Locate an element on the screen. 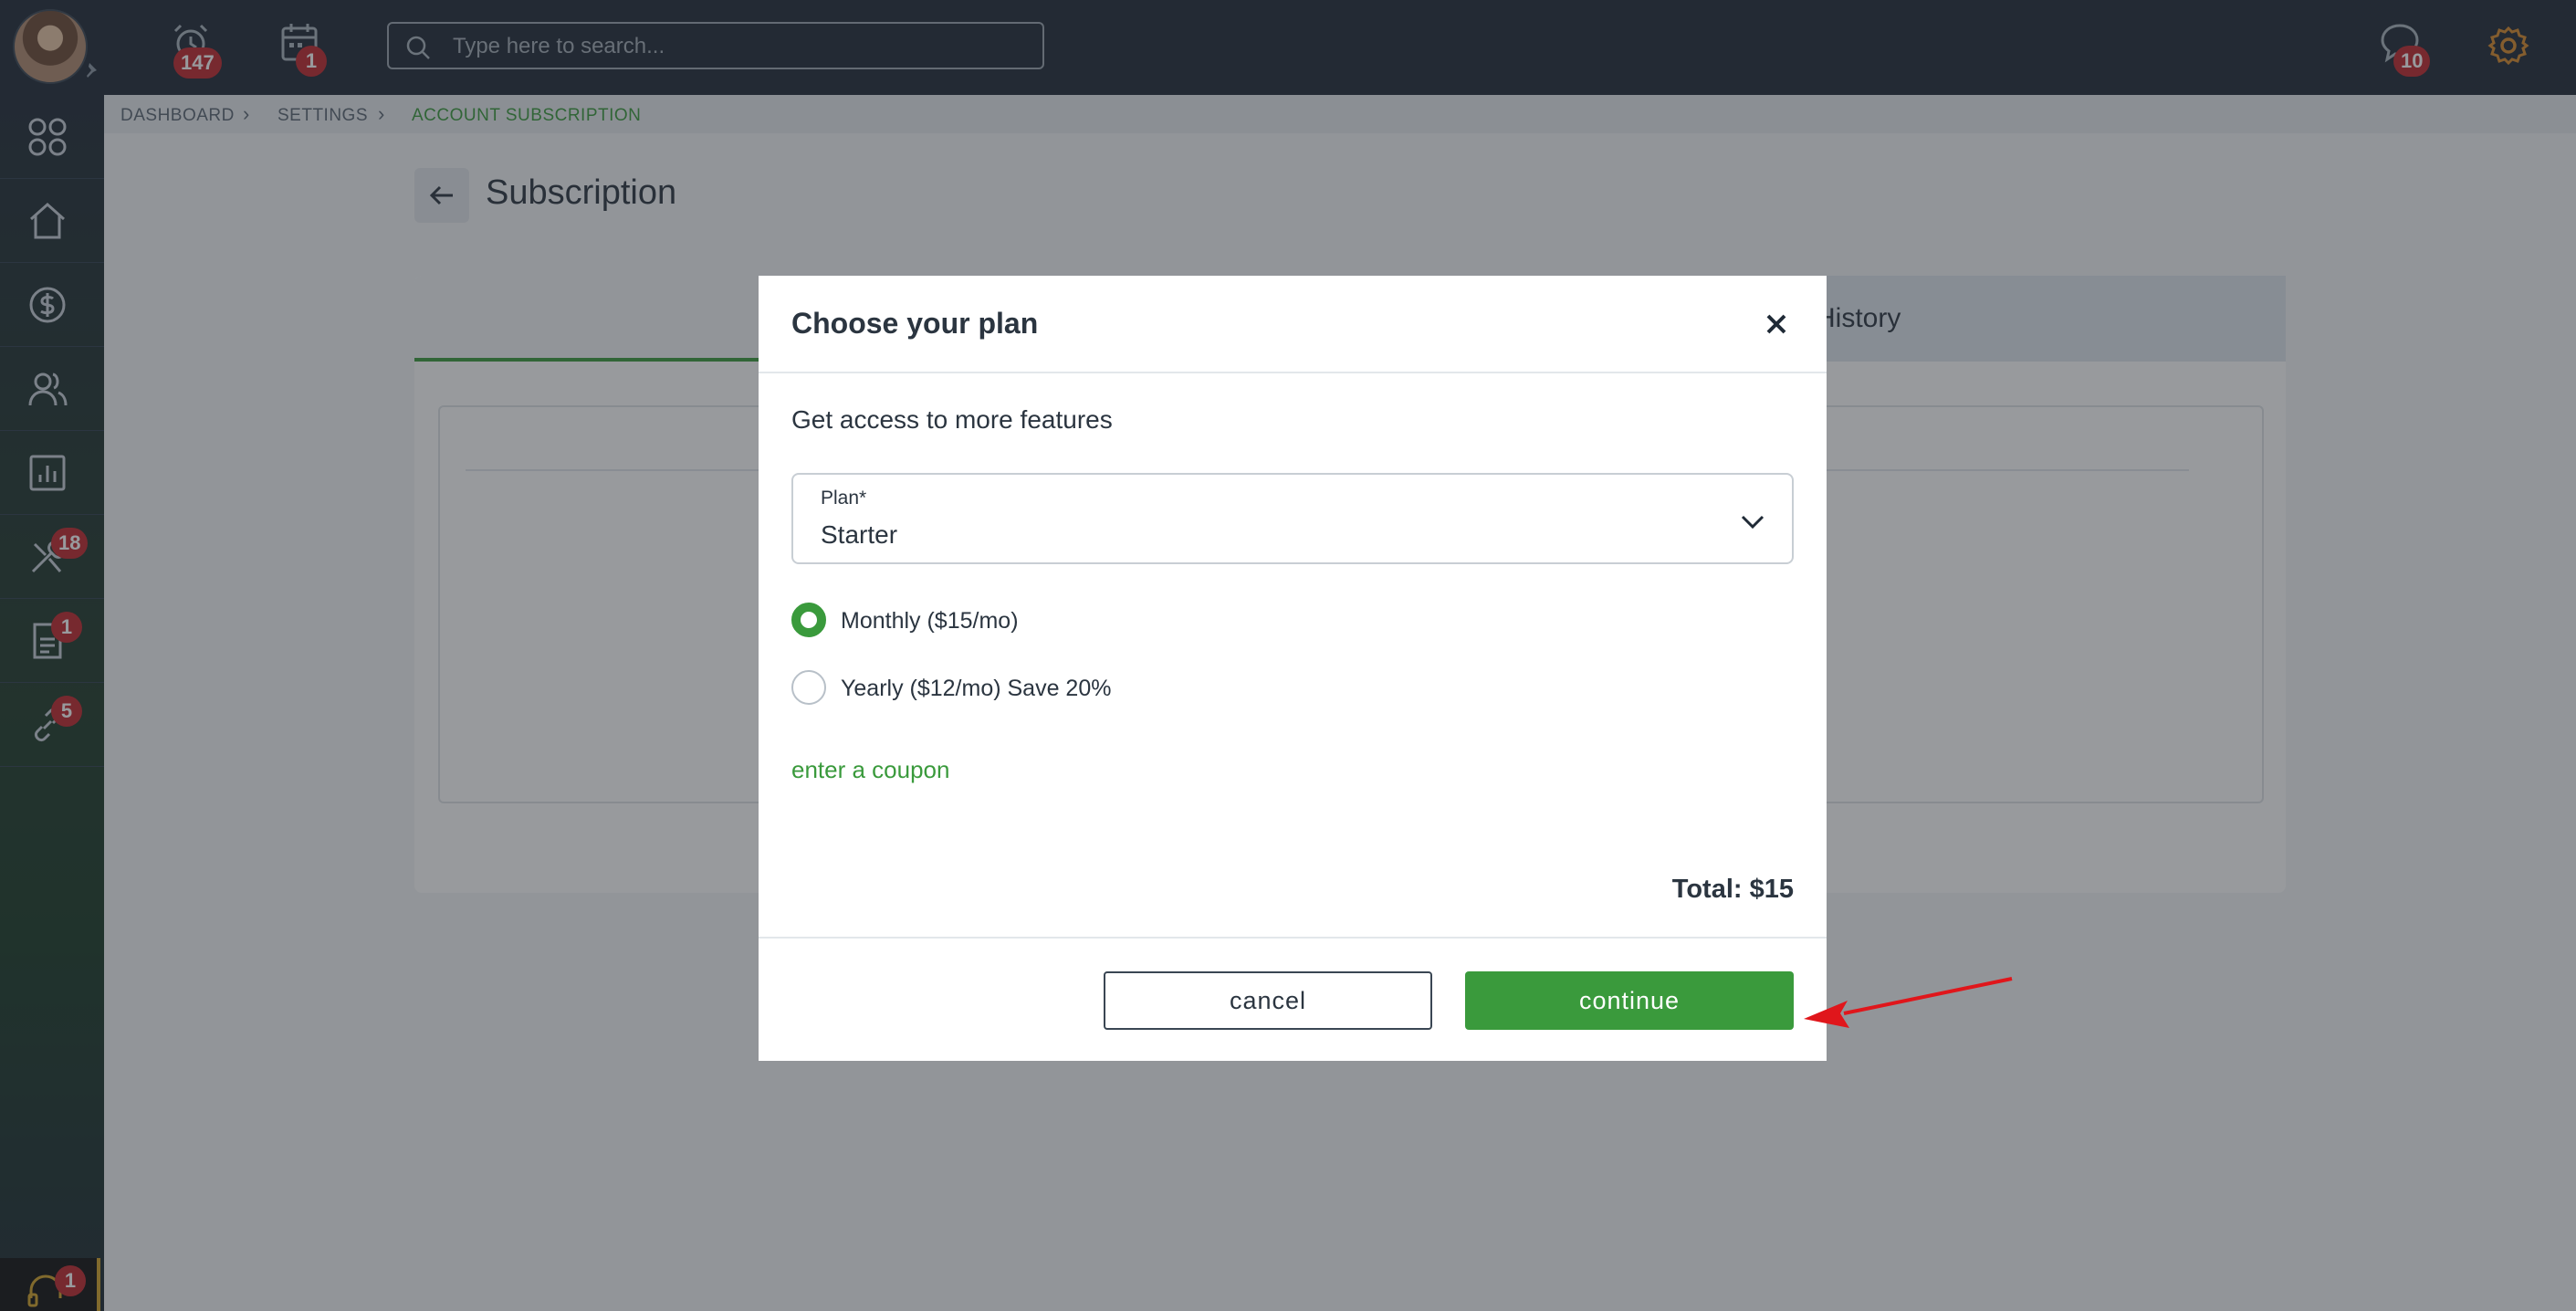 This screenshot has width=2576, height=1311. enter-coupon-link: enter a coupon is located at coordinates (870, 770).